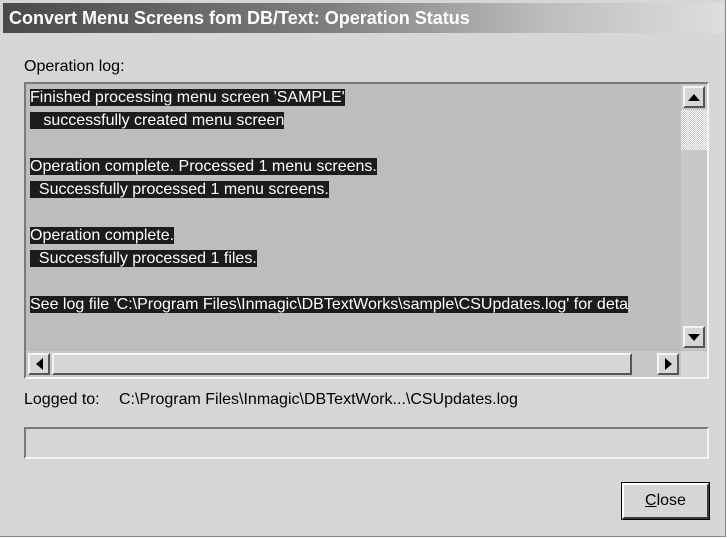  I want to click on close-accelerator: C, so click(651, 500).